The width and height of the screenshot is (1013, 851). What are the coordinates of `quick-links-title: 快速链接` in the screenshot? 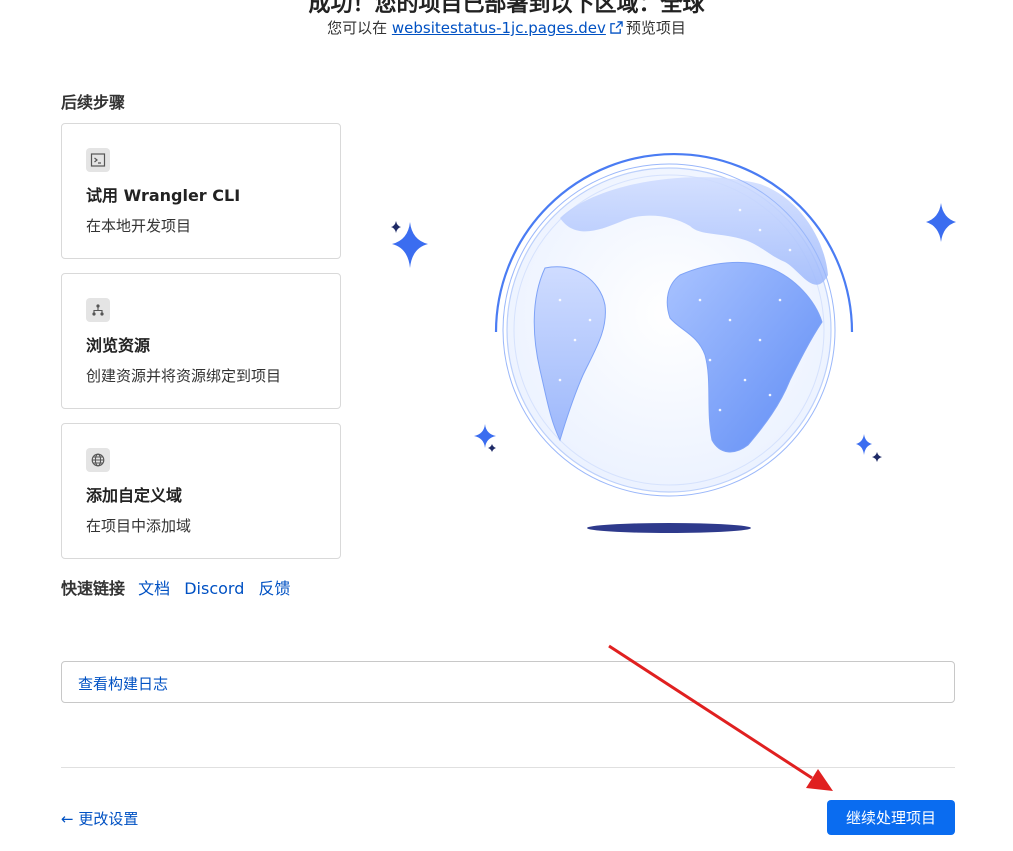 It's located at (93, 588).